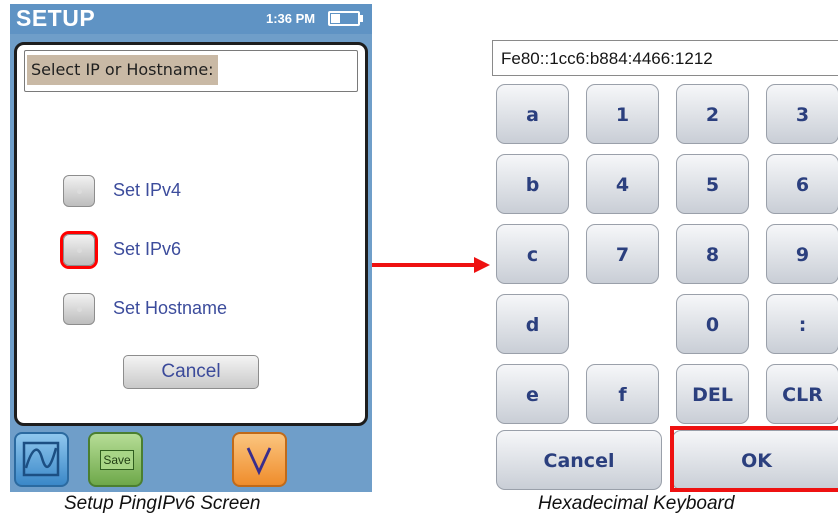  Describe the element at coordinates (191, 372) in the screenshot. I see `cancel-button: Cancel` at that location.